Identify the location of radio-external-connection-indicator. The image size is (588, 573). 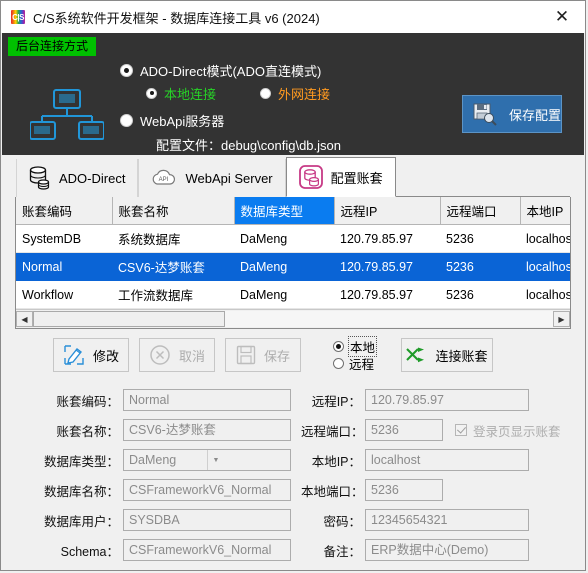
(266, 93).